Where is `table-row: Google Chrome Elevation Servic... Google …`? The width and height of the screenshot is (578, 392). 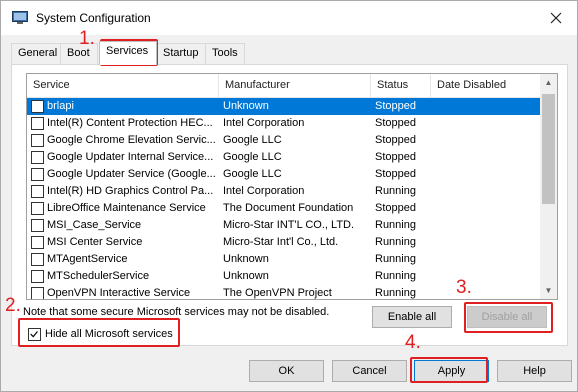
table-row: Google Chrome Elevation Servic... Google … is located at coordinates (286, 140).